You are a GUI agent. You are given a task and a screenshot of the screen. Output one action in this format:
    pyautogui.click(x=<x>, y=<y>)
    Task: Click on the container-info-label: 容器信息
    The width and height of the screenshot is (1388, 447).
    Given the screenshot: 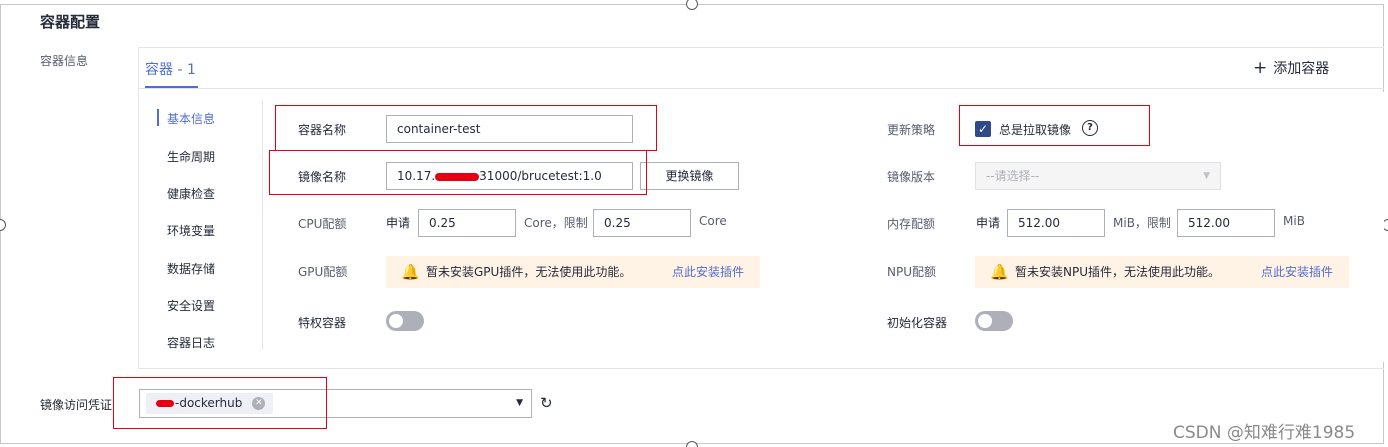 What is the action you would take?
    pyautogui.click(x=64, y=61)
    